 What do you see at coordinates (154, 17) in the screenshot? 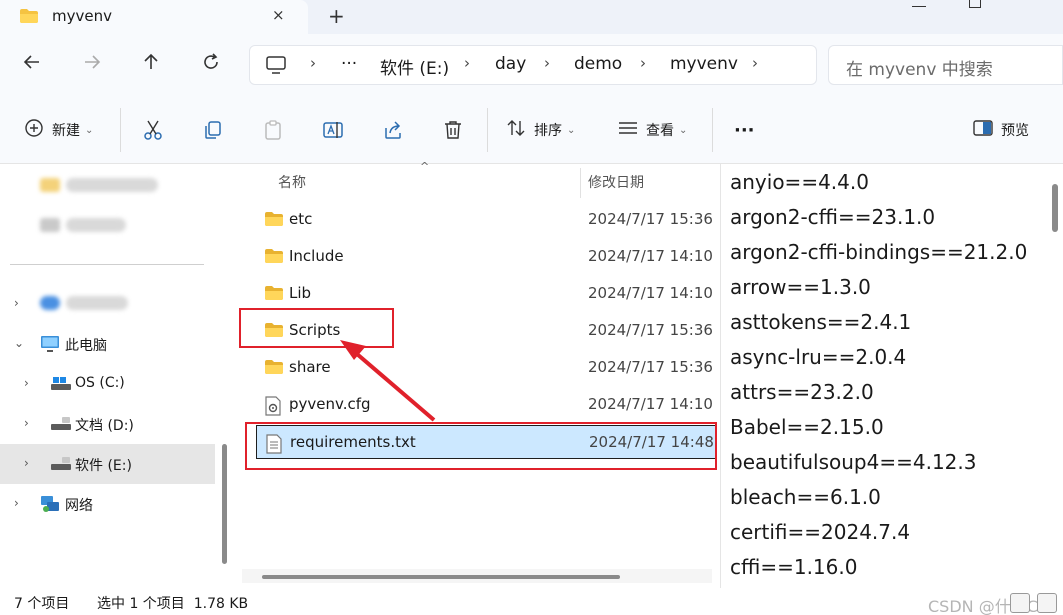
I see `tab-myvenv: myvenv ×` at bounding box center [154, 17].